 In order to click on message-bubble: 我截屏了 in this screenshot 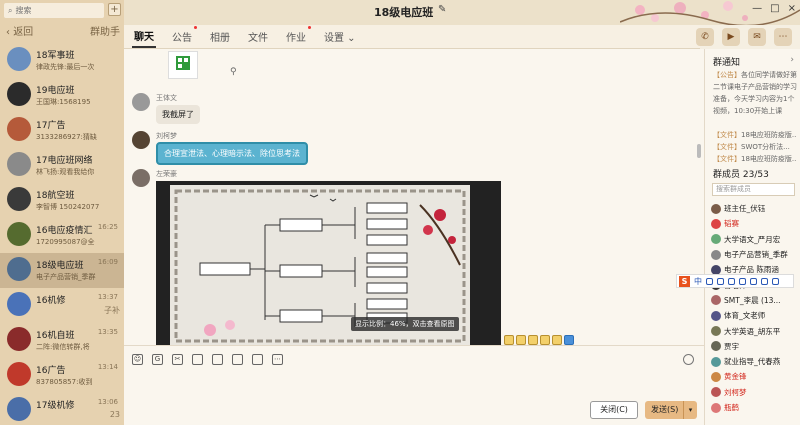, I will do `click(178, 114)`.